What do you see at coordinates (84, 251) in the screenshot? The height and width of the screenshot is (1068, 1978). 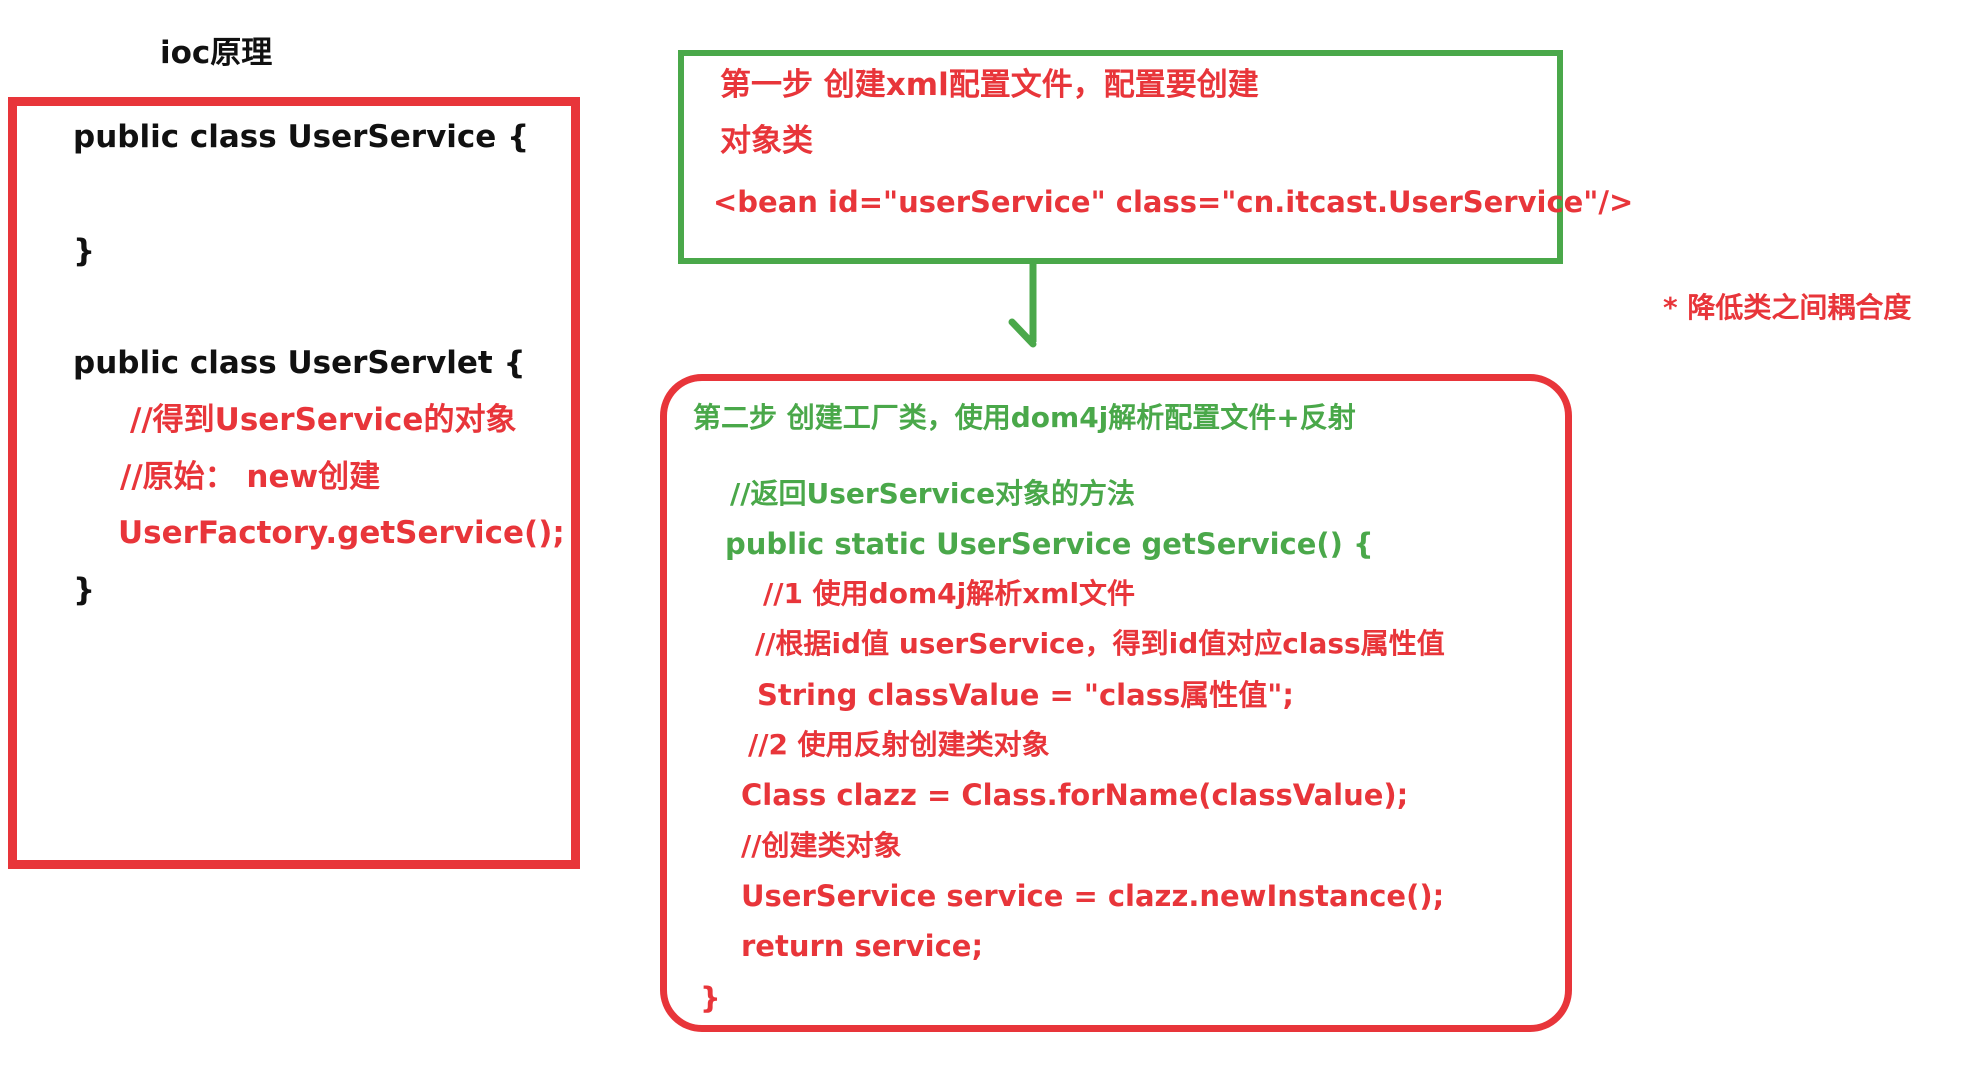 I see `code-line-userservice-close: }` at bounding box center [84, 251].